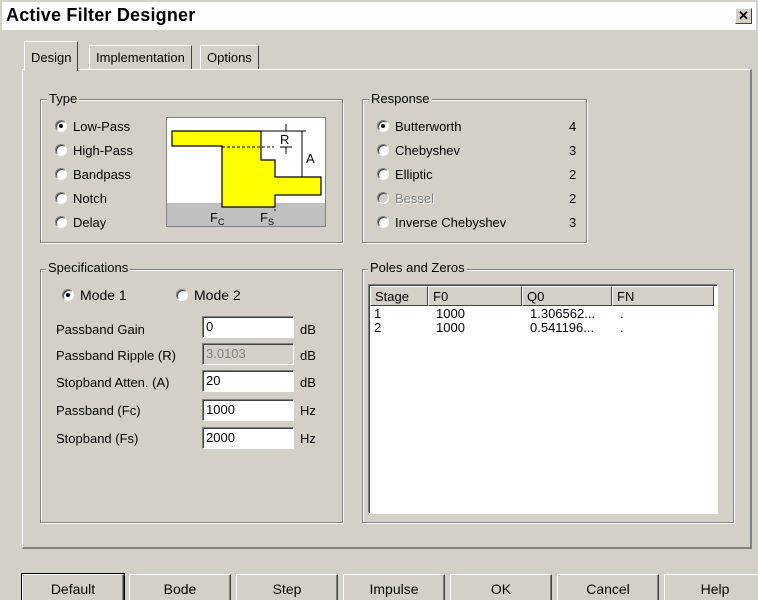 The width and height of the screenshot is (758, 600). Describe the element at coordinates (217, 295) in the screenshot. I see `mode-label: Mode 2` at that location.